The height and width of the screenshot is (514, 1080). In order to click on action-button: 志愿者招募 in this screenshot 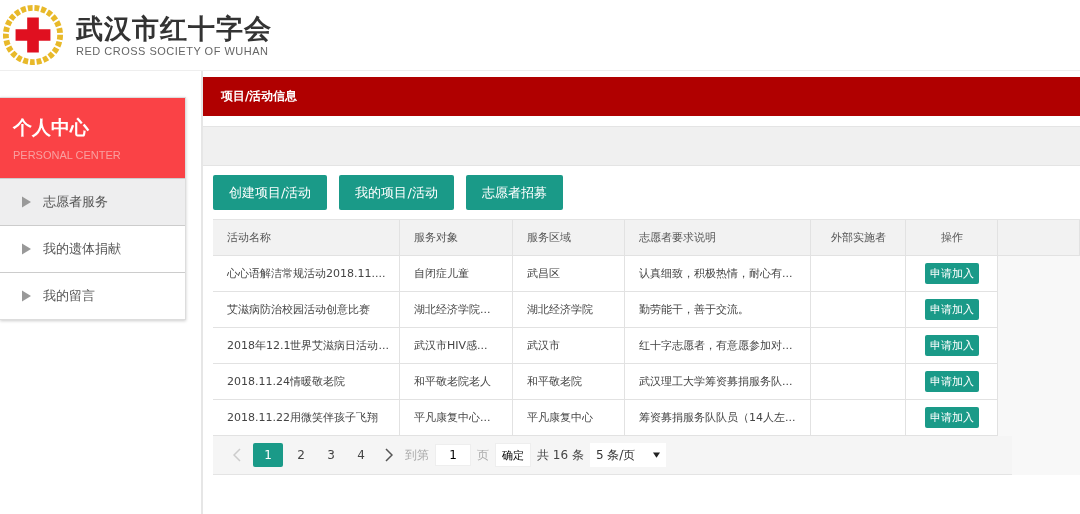, I will do `click(514, 192)`.